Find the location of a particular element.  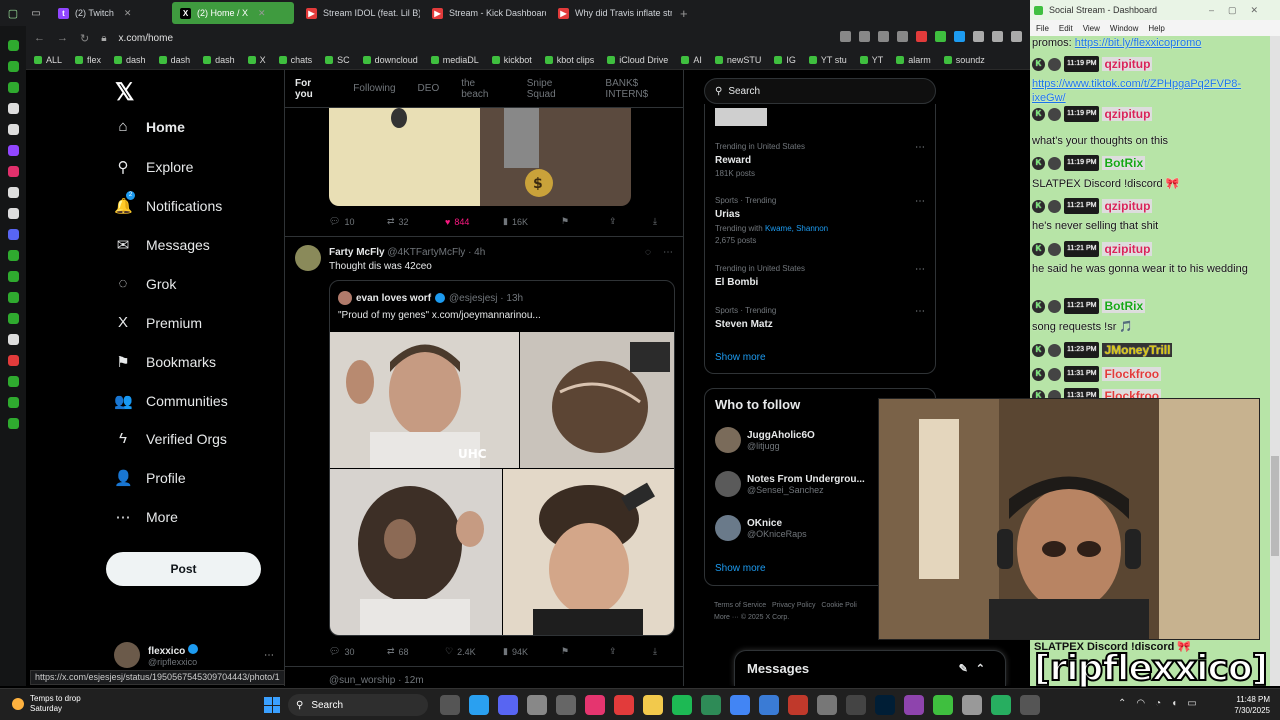

like-button: ♥ 844 is located at coordinates (474, 221).